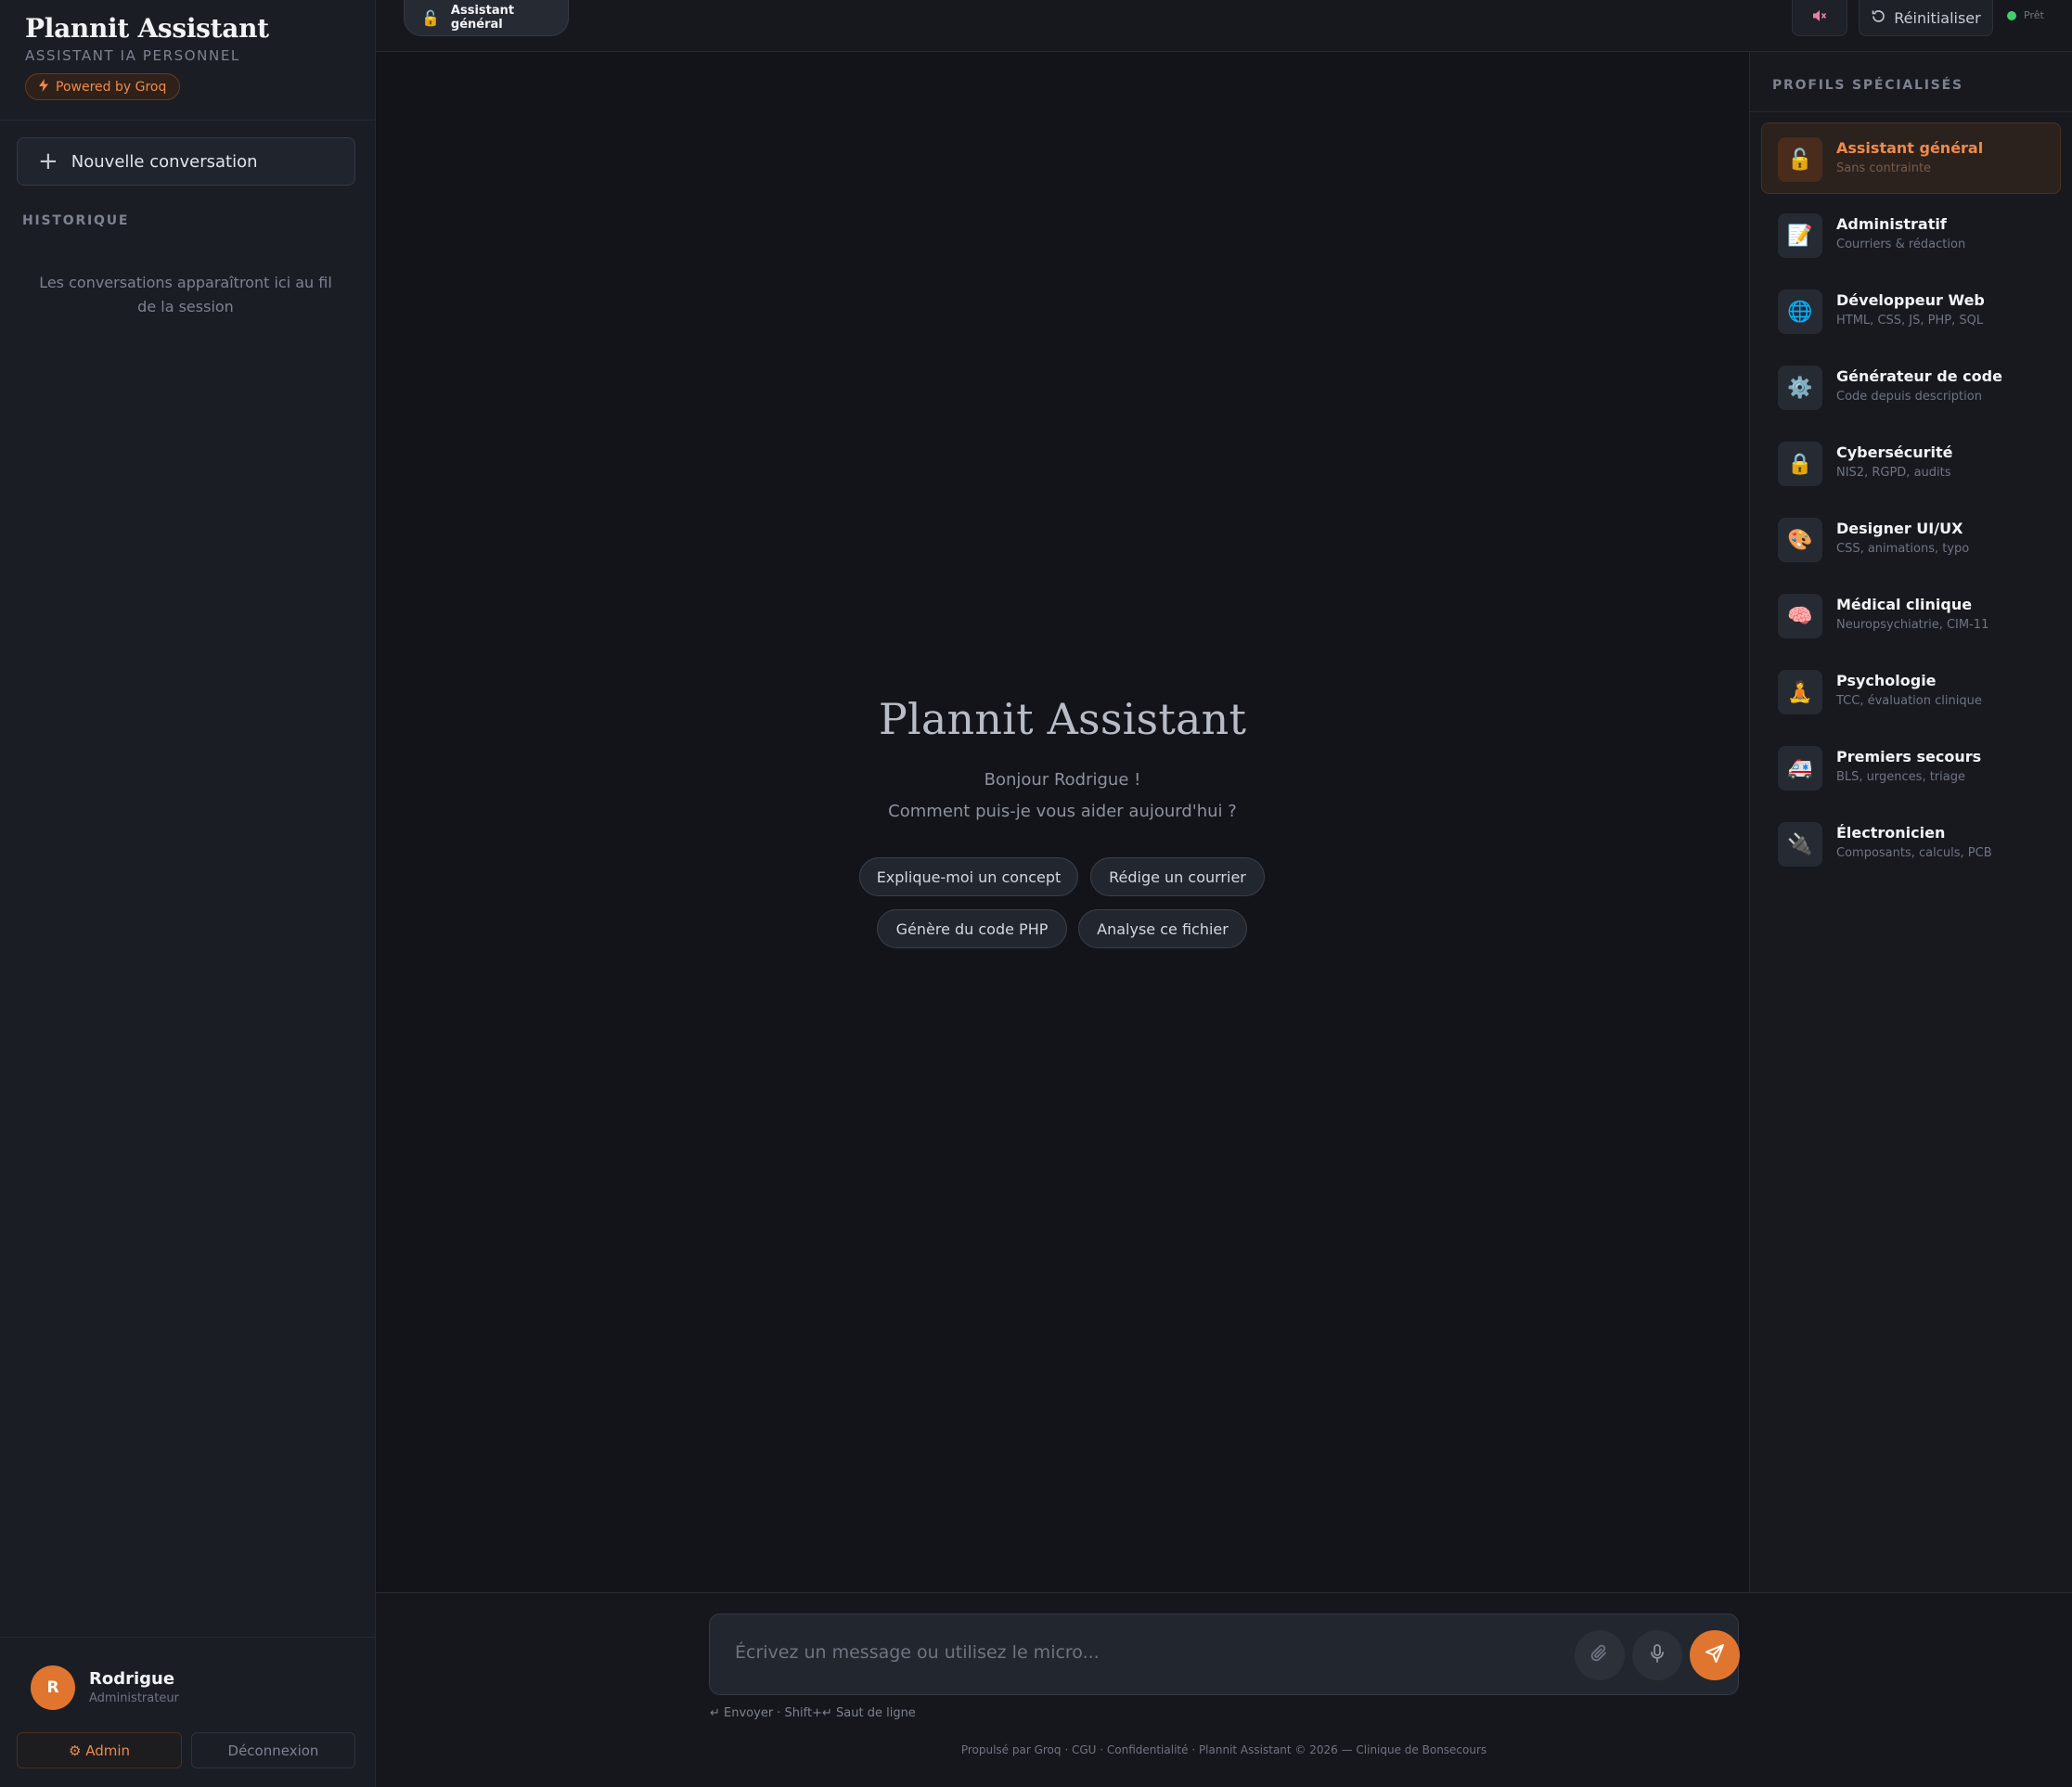 The image size is (2072, 1787). I want to click on send-icon, so click(1715, 1655).